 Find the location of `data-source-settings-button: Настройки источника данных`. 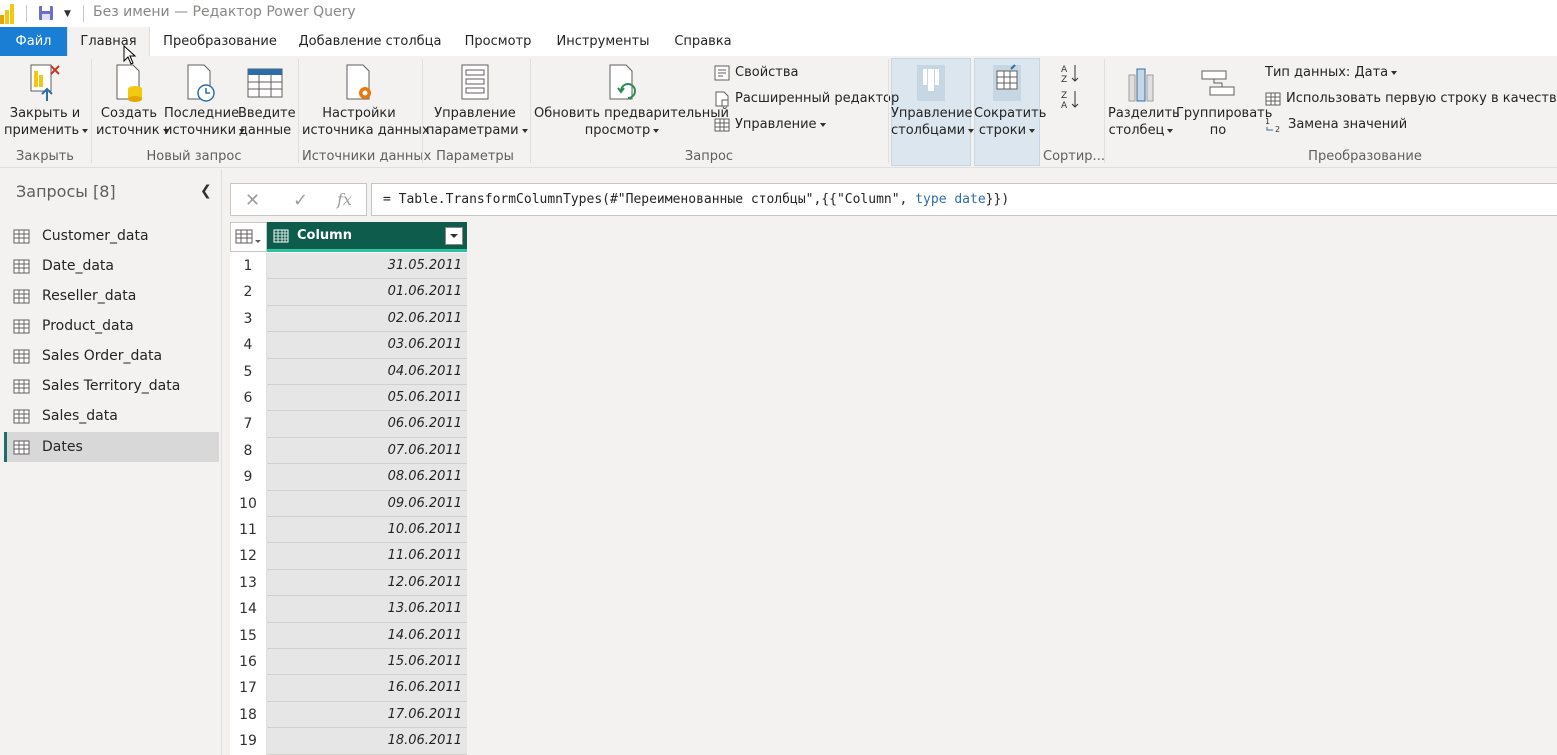

data-source-settings-button: Настройки источника данных is located at coordinates (366, 101).